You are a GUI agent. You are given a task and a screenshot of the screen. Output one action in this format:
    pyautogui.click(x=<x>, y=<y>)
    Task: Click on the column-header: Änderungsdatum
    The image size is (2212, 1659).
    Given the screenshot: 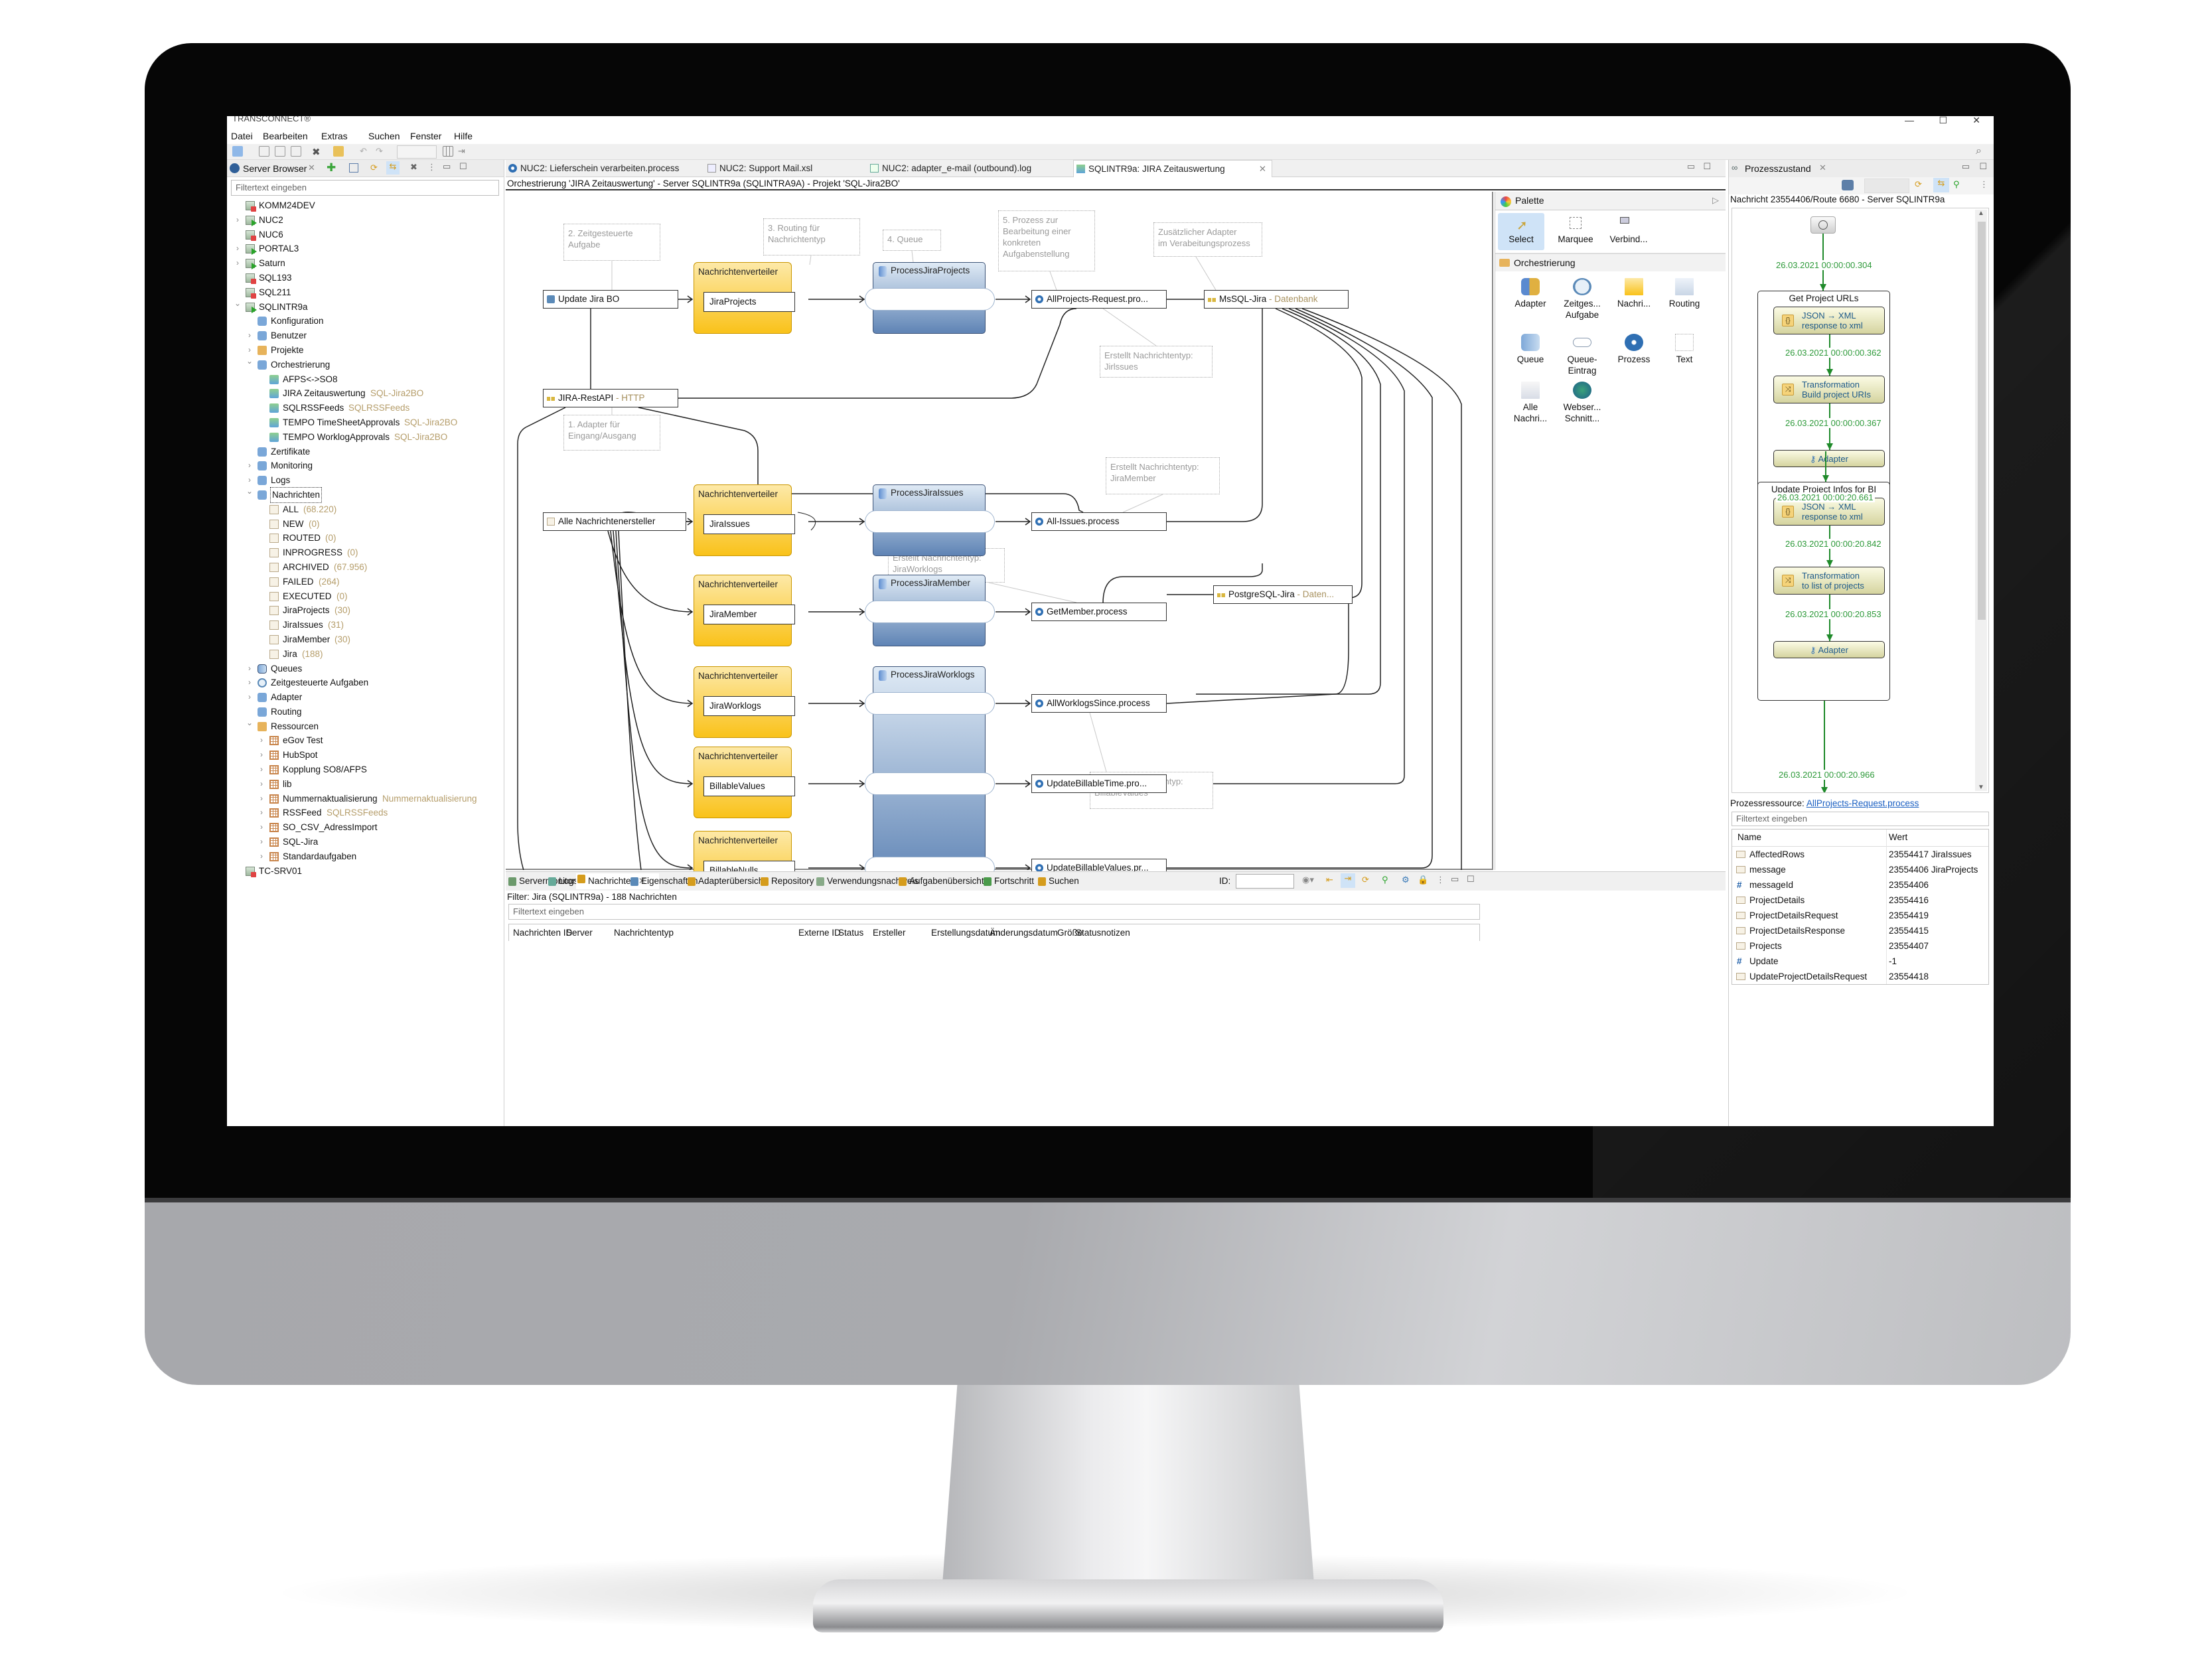 What is the action you would take?
    pyautogui.click(x=1024, y=933)
    